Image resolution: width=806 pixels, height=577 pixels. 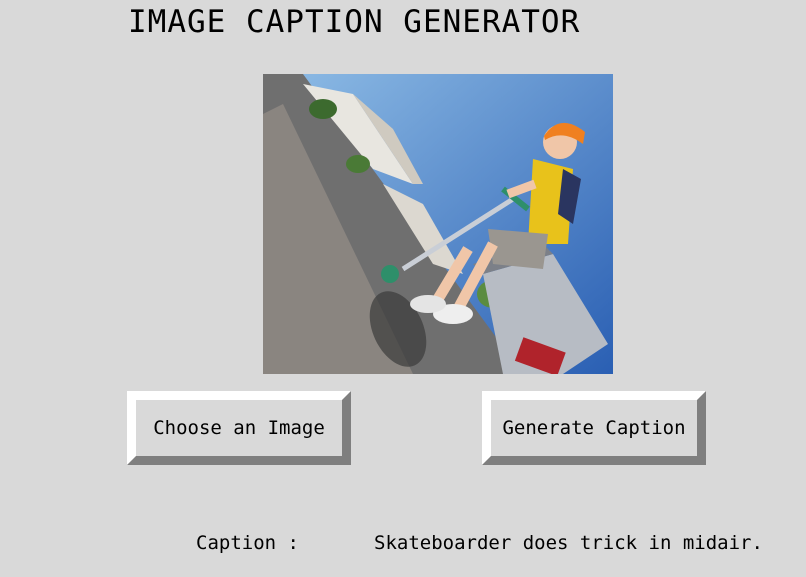 I want to click on choose-image-button-label: Choose an Image, so click(x=239, y=428).